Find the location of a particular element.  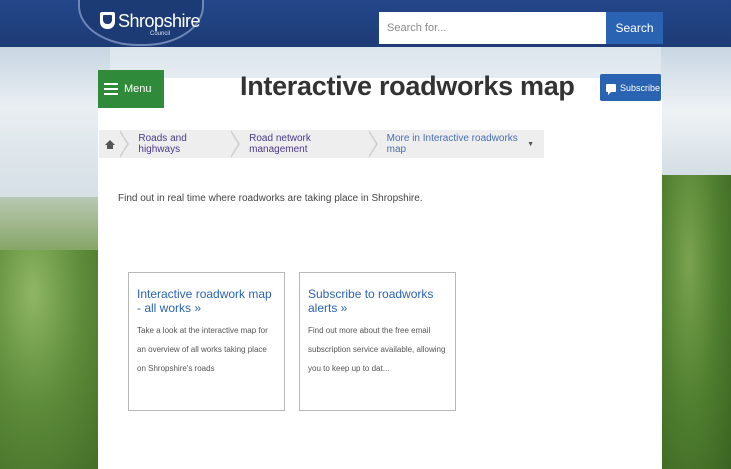

breadcrumb-more-dropdown: More in Interactive roadworks map ▼ is located at coordinates (455, 144).